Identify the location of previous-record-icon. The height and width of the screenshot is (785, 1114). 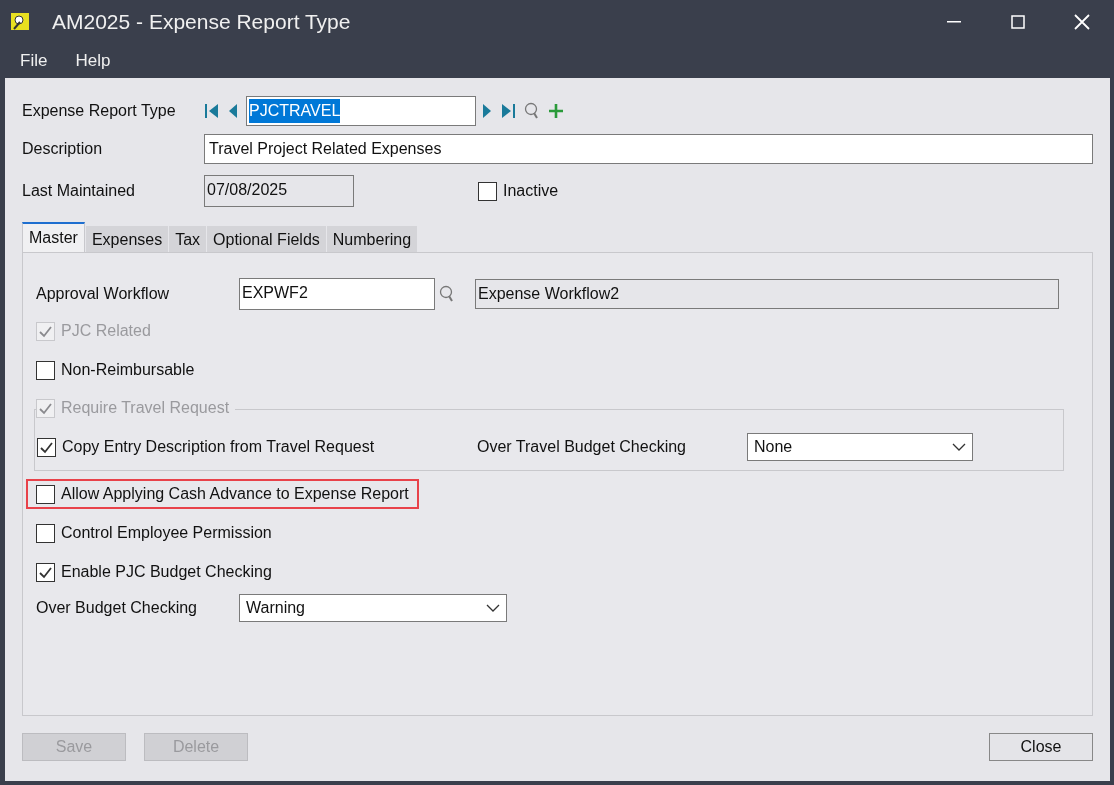
(233, 111).